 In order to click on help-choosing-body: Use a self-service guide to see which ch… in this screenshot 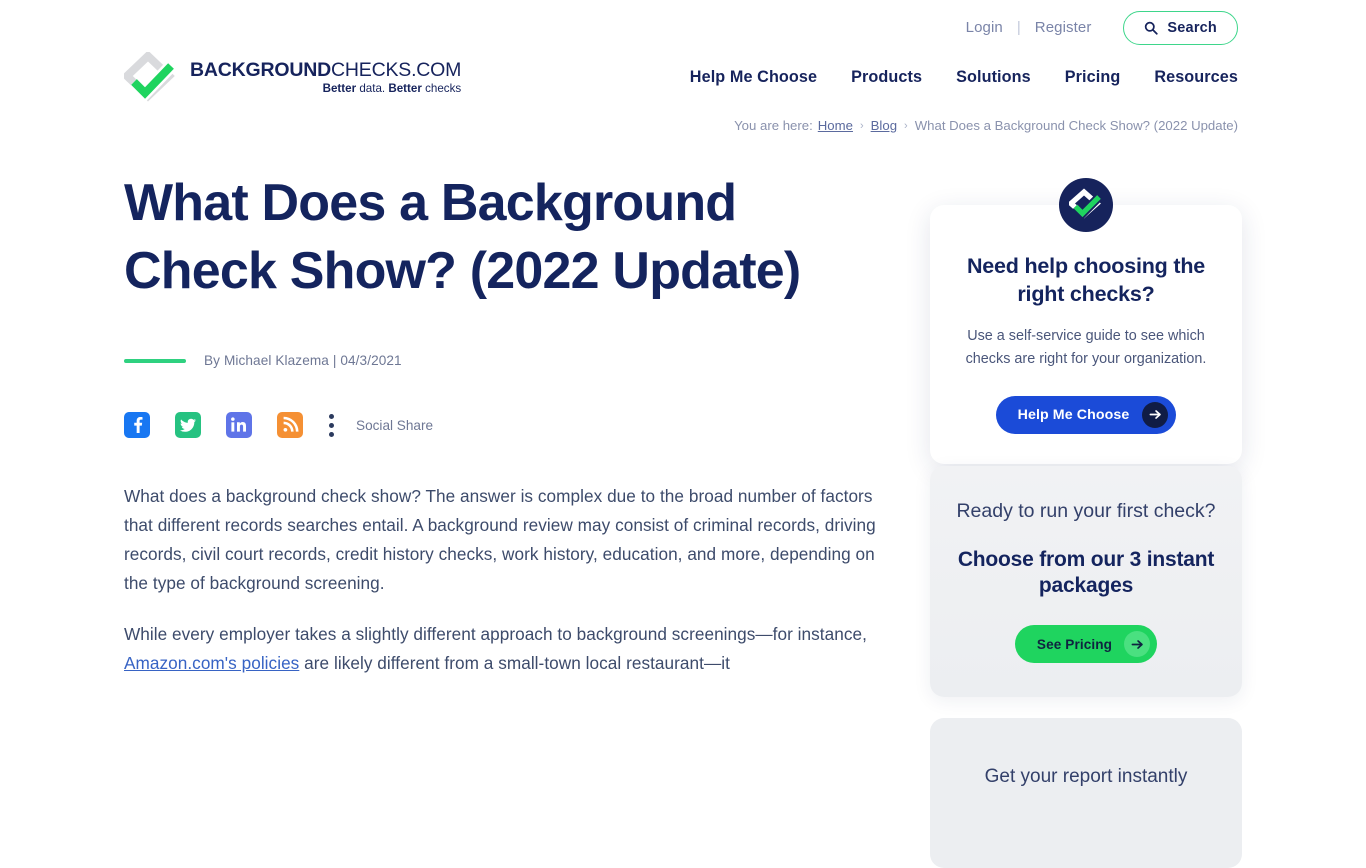, I will do `click(1086, 348)`.